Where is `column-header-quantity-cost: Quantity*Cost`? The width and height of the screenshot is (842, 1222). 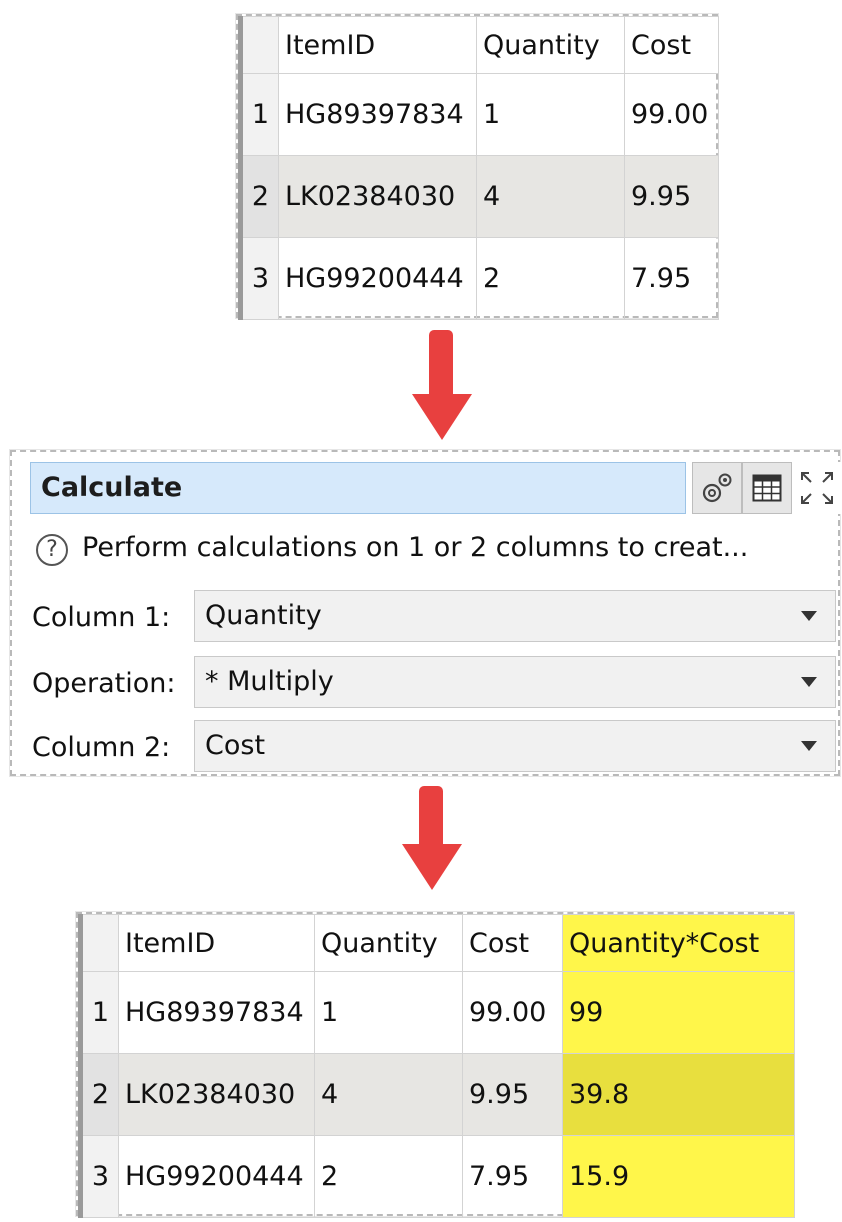 column-header-quantity-cost: Quantity*Cost is located at coordinates (678, 943).